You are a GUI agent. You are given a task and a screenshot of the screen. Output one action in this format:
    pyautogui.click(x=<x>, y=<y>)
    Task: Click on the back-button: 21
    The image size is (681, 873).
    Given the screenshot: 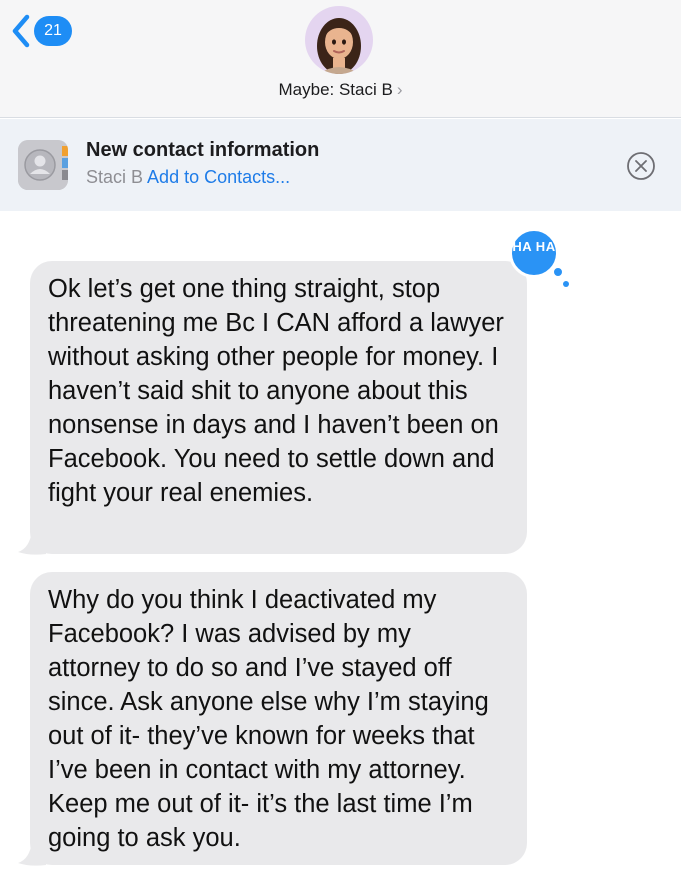 What is the action you would take?
    pyautogui.click(x=41, y=31)
    